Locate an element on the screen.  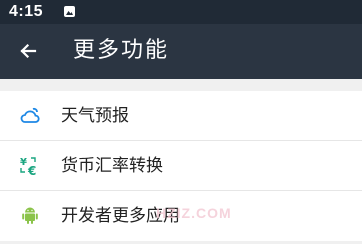
page-title: 更多功能 is located at coordinates (121, 50).